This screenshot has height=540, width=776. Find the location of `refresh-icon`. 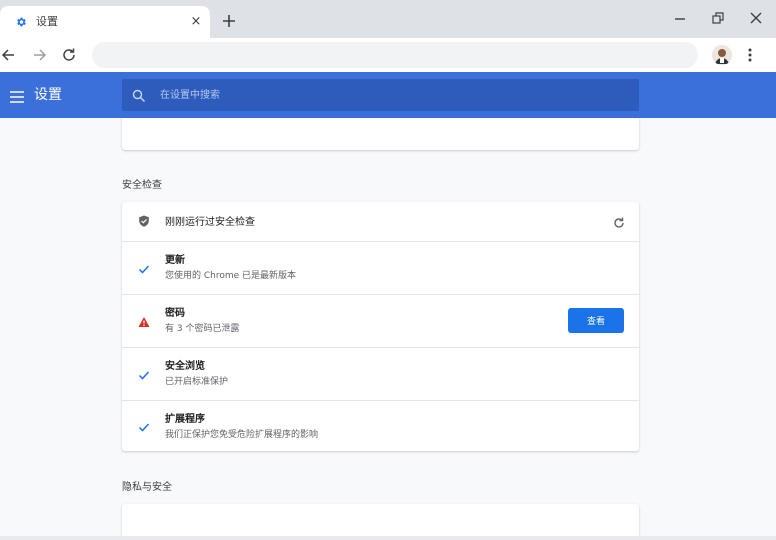

refresh-icon is located at coordinates (619, 222).